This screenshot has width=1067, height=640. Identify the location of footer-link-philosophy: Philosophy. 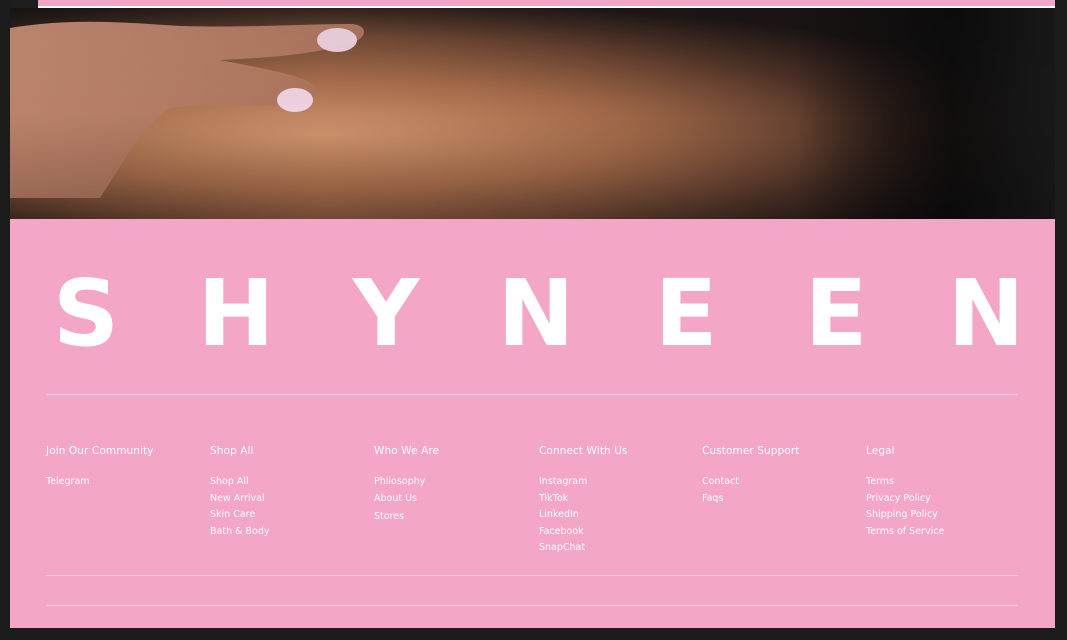
(456, 482).